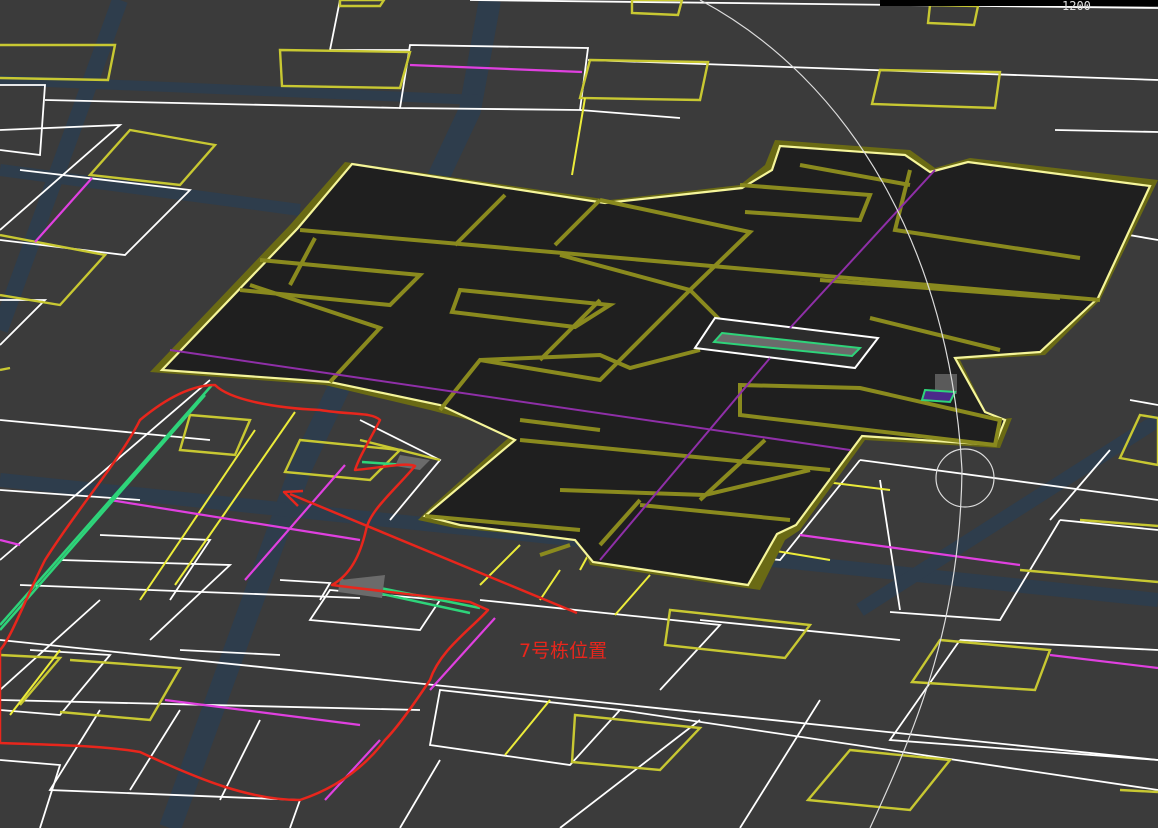 The width and height of the screenshot is (1158, 828). What do you see at coordinates (1019, 3) in the screenshot?
I see `scale-ruler-bar` at bounding box center [1019, 3].